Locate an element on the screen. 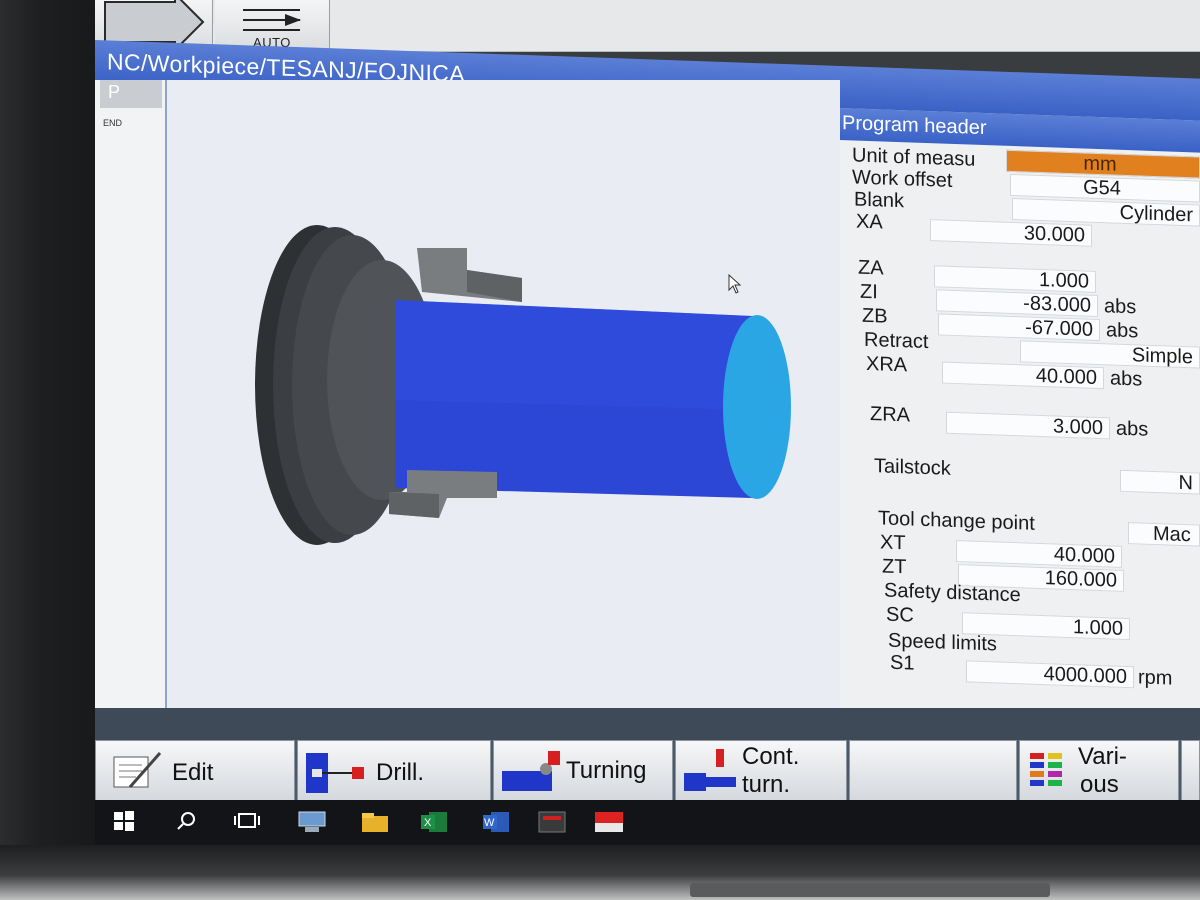  xra-unit: abs is located at coordinates (1126, 379).